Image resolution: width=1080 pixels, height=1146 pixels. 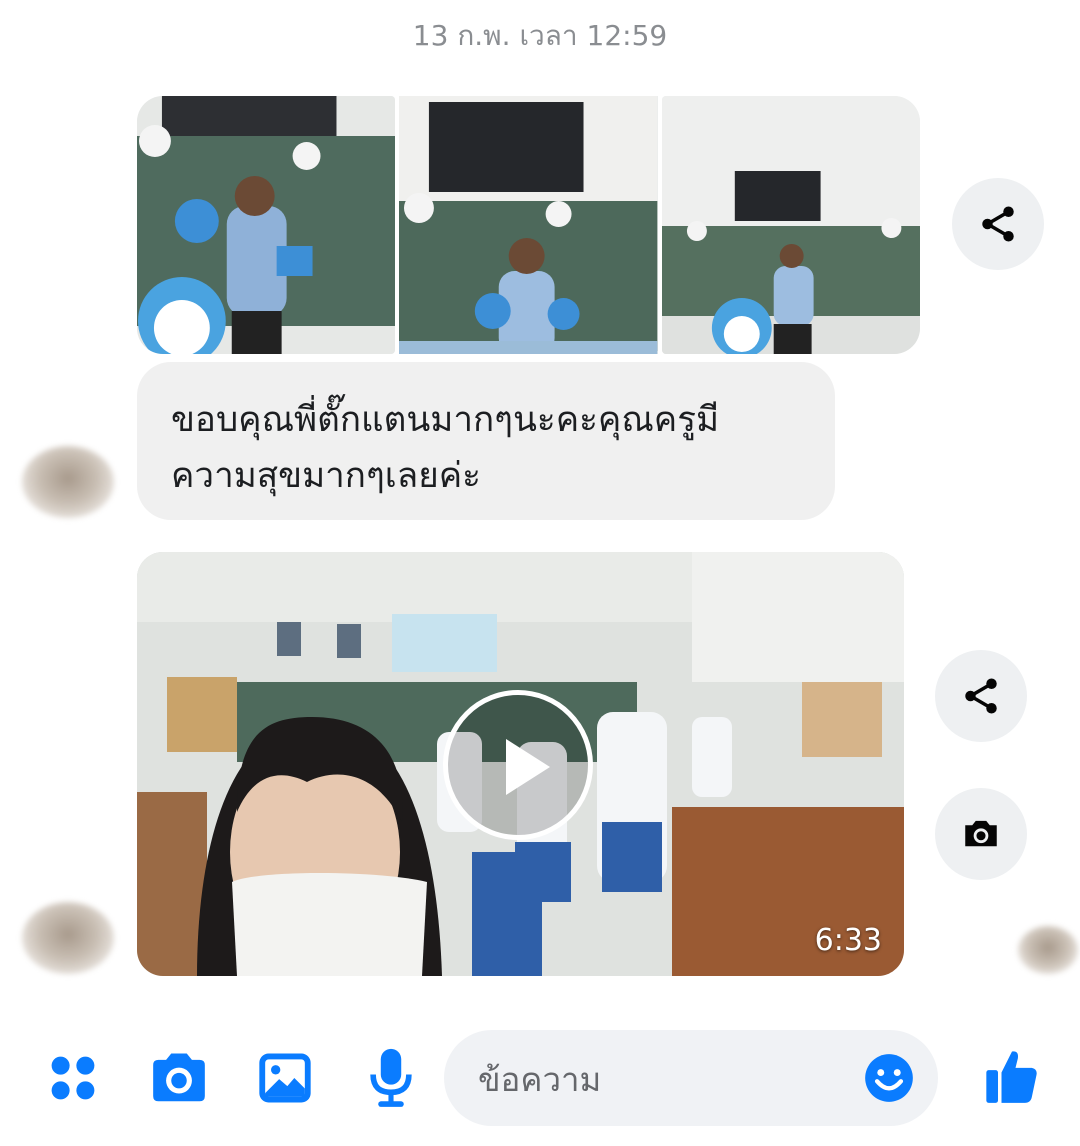 I want to click on message-text-line: ขอบคุณพี่ตั๊กแตนมากๆนะคะคุณครูมี, so click(x=445, y=420).